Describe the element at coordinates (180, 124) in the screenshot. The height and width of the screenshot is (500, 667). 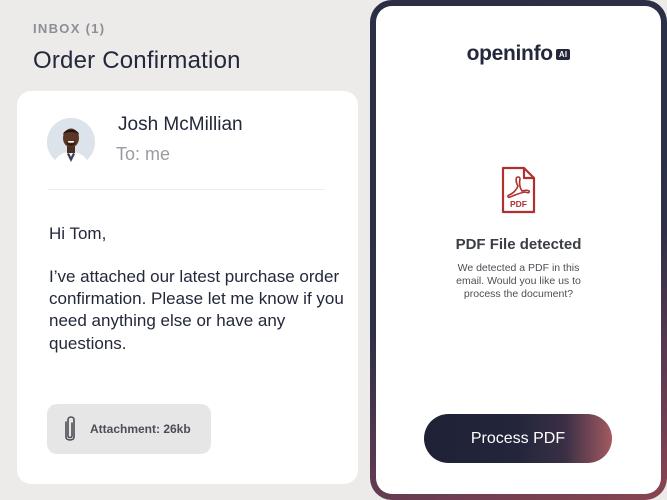
I see `sender-name: Josh McMillian` at that location.